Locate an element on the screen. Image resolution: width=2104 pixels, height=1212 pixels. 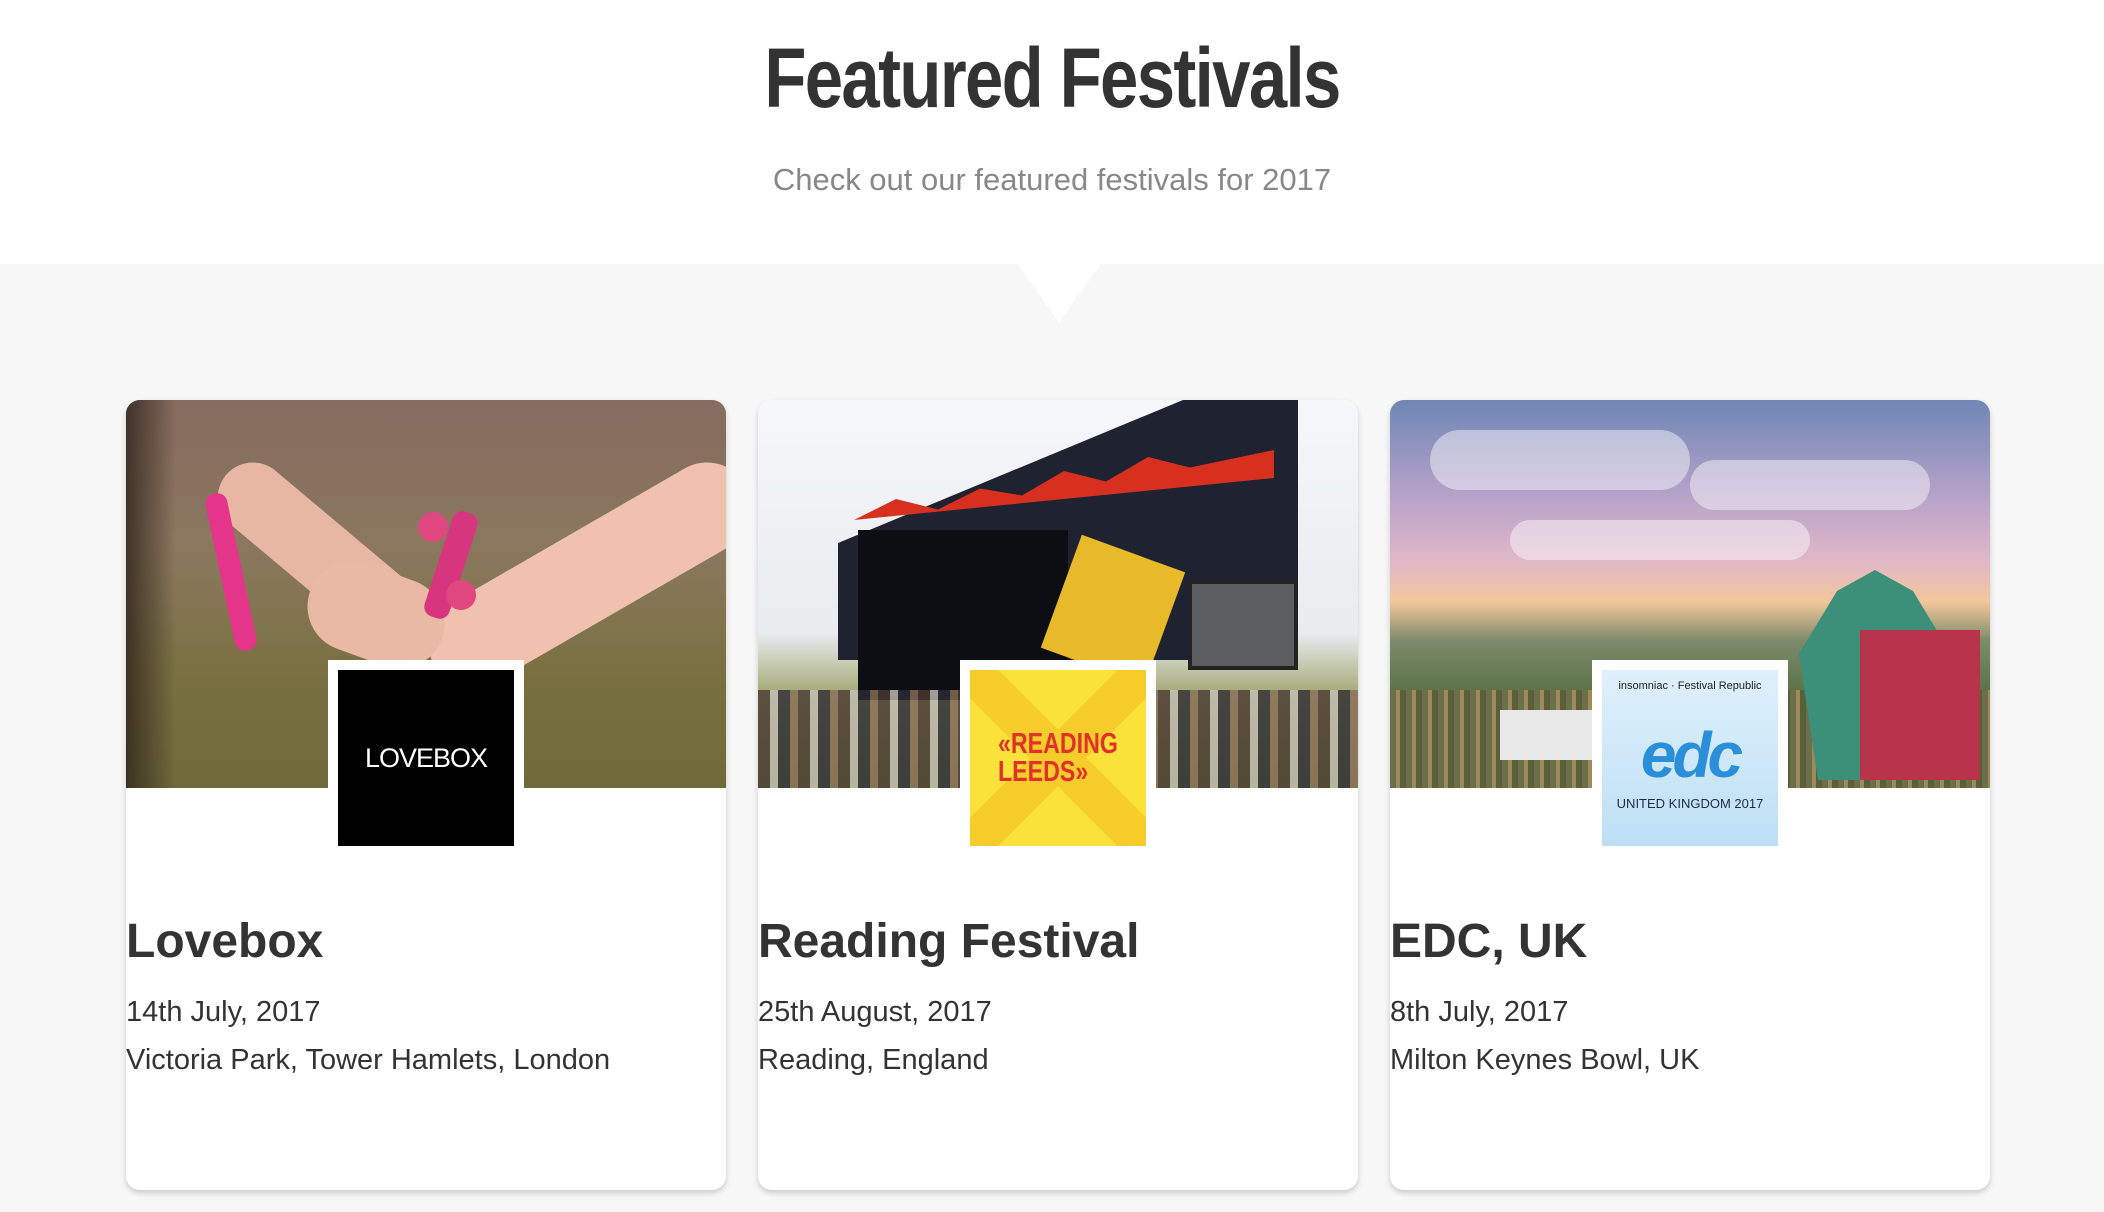
festival-logo-lovebox: LOVEBOX is located at coordinates (426, 758).